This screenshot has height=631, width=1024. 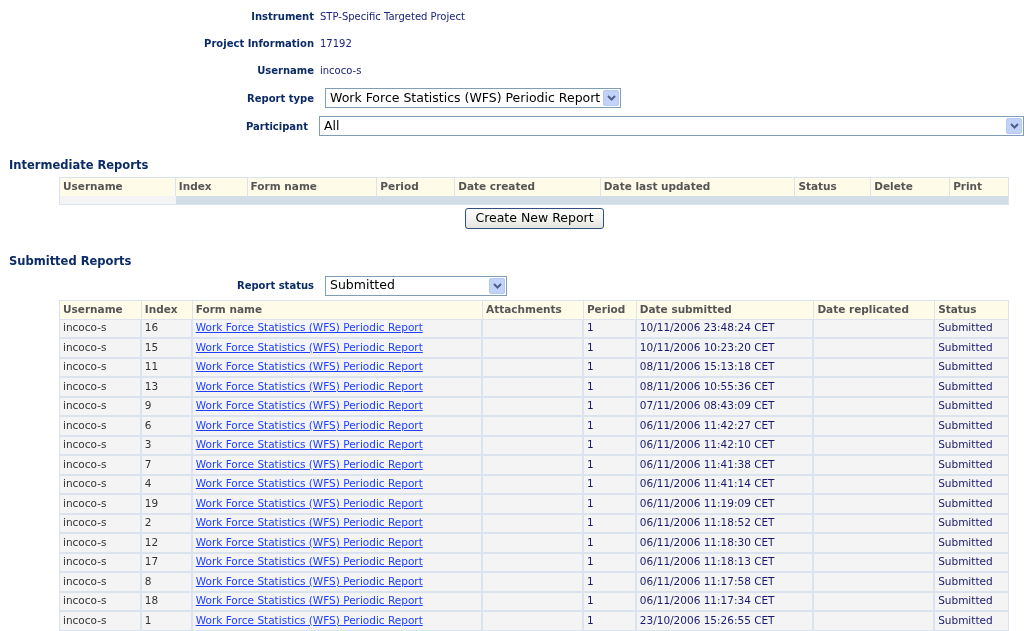 What do you see at coordinates (725, 523) in the screenshot?
I see `table-cell: 06/11/2006 11:18:52 CET` at bounding box center [725, 523].